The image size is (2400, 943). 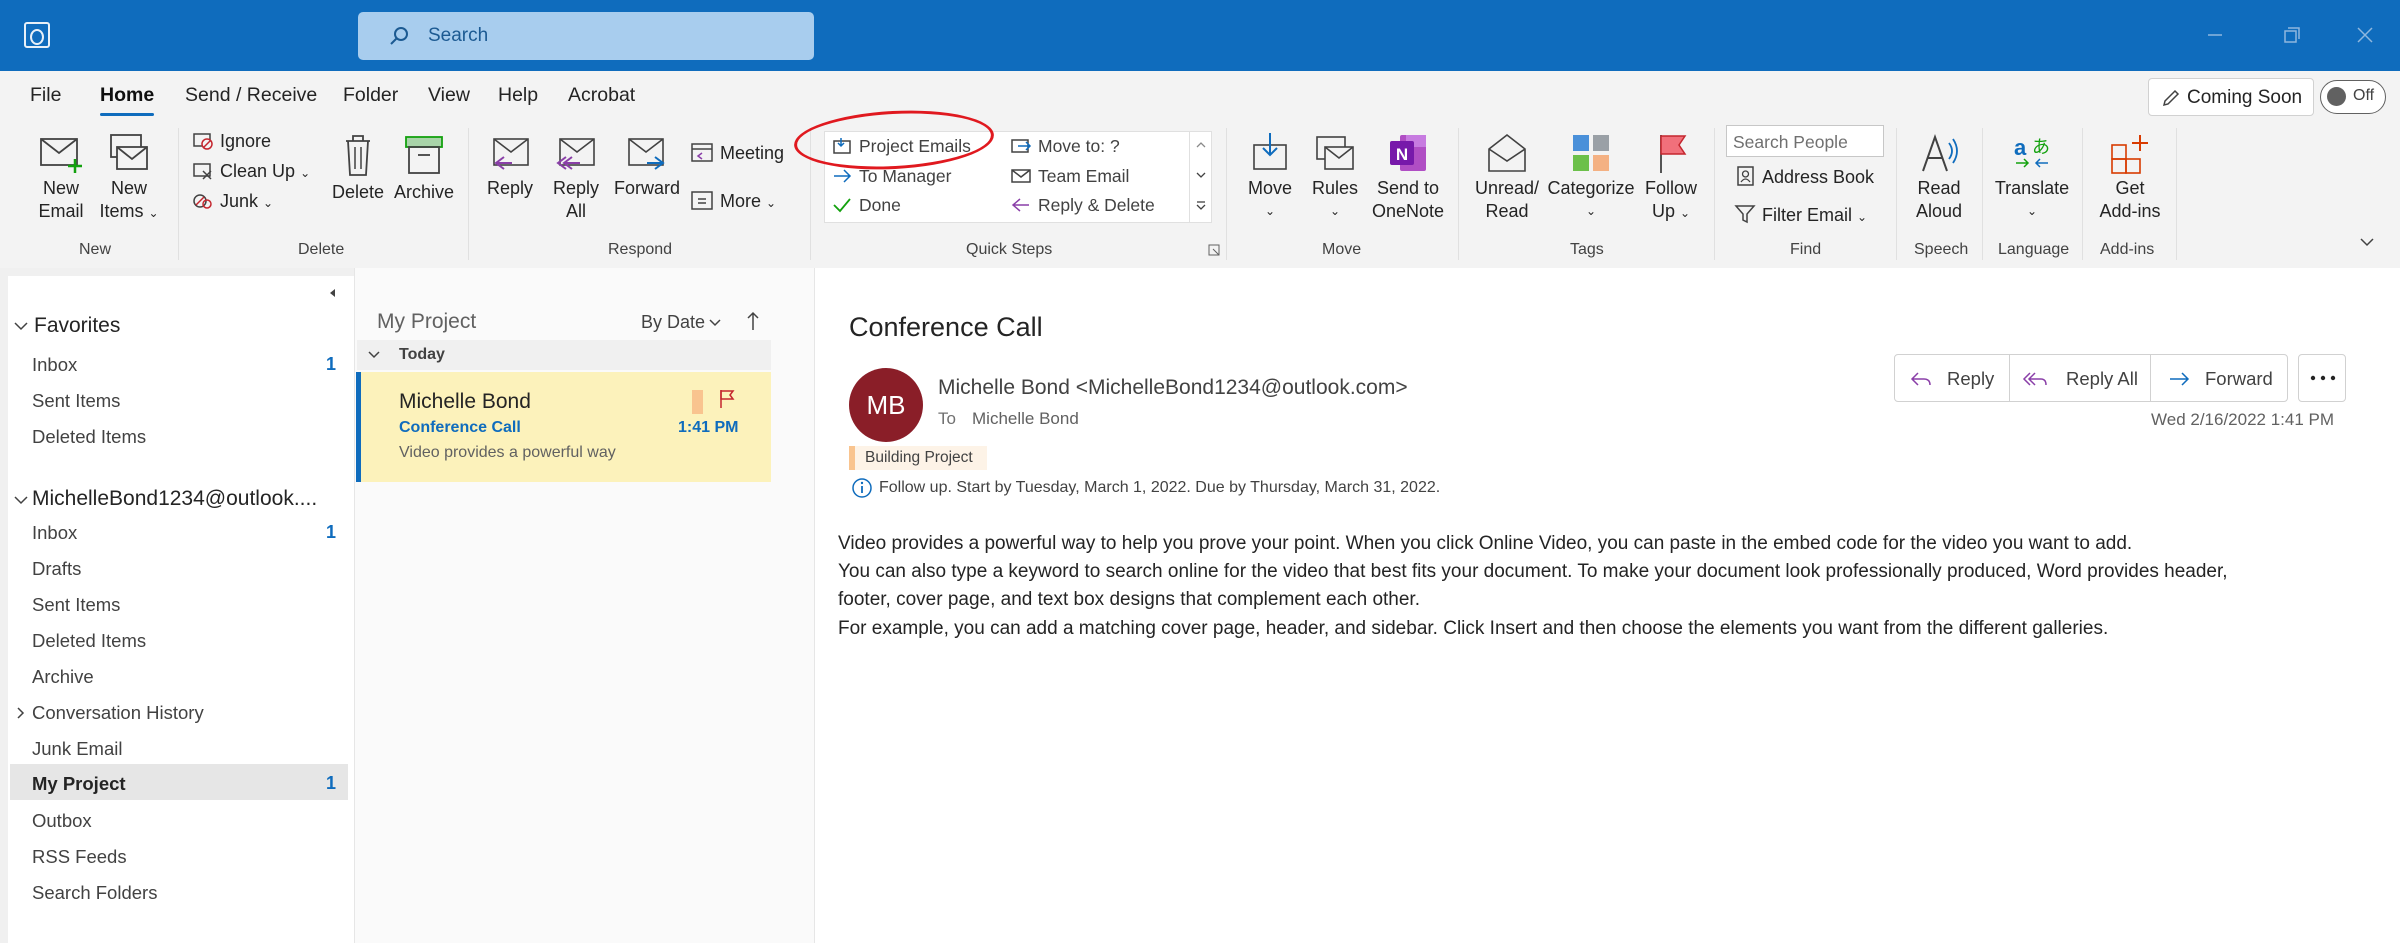 I want to click on folder-conversation-history: Conversation History, so click(x=118, y=713).